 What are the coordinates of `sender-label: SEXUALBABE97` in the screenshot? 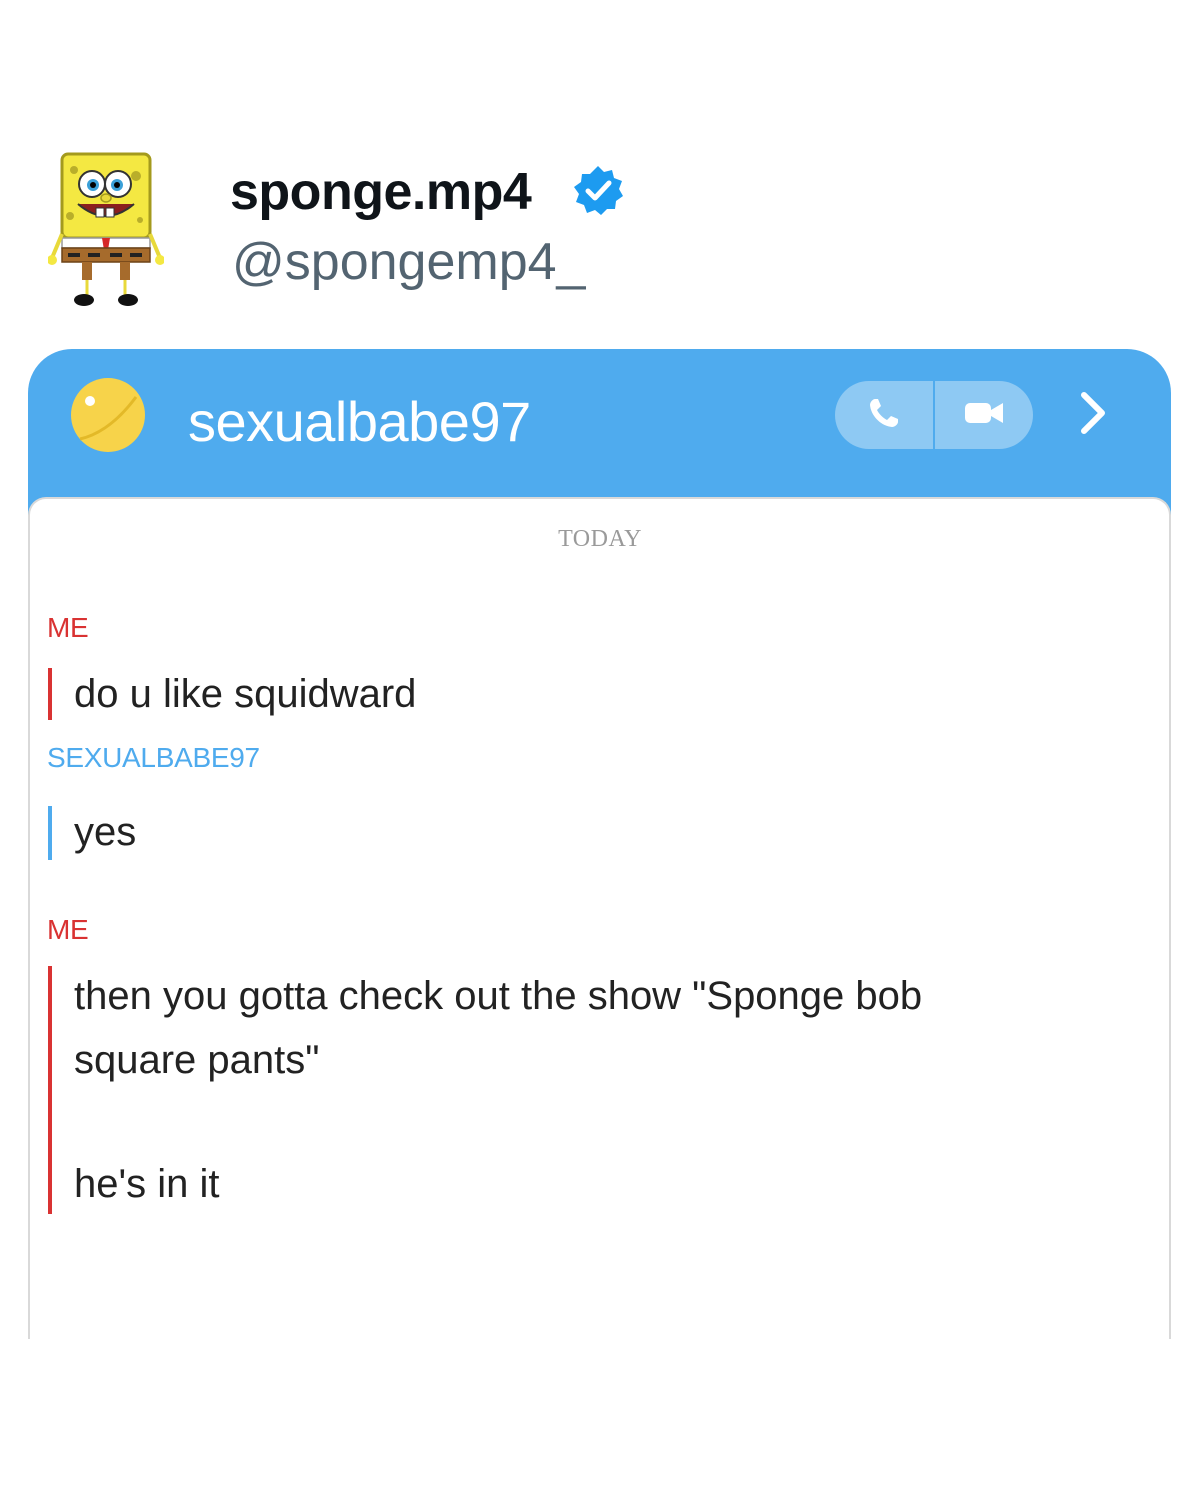 It's located at (153, 757).